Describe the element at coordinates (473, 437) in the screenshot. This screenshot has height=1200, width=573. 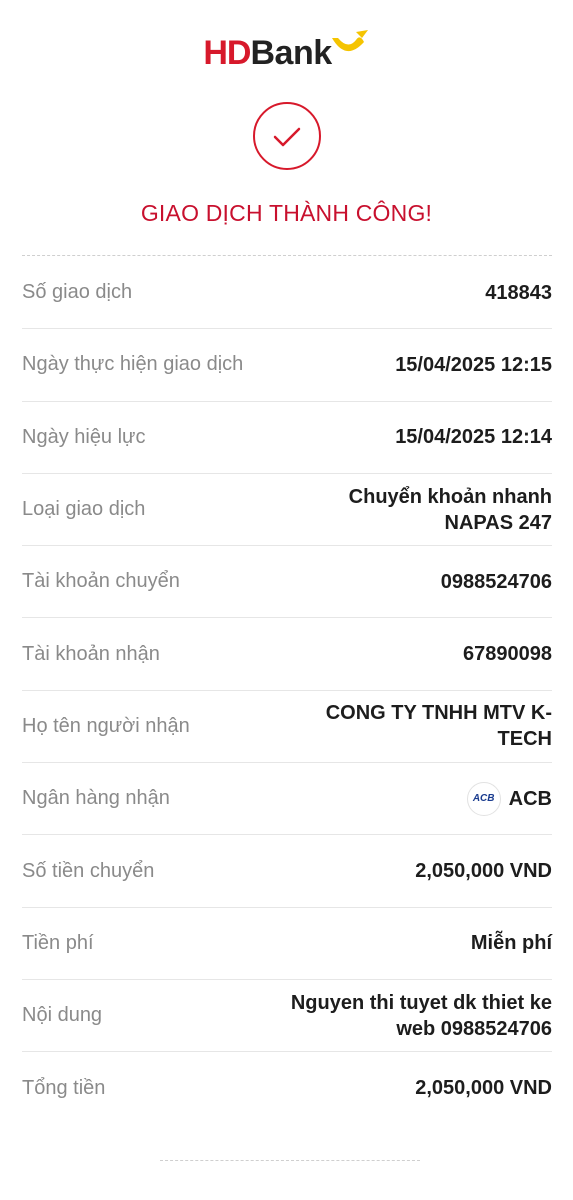
I see `detail-value: 15/04/2025 12:14` at that location.